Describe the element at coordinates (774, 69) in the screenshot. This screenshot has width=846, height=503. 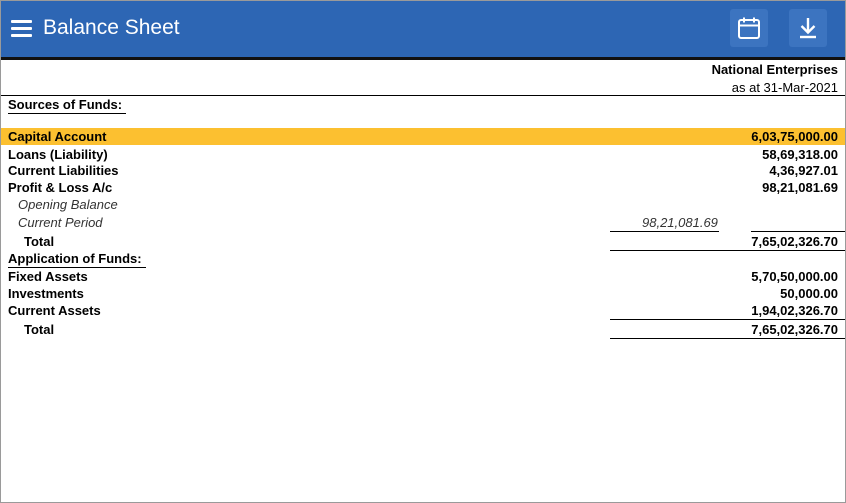
I see `company-name: National Enterprises` at that location.